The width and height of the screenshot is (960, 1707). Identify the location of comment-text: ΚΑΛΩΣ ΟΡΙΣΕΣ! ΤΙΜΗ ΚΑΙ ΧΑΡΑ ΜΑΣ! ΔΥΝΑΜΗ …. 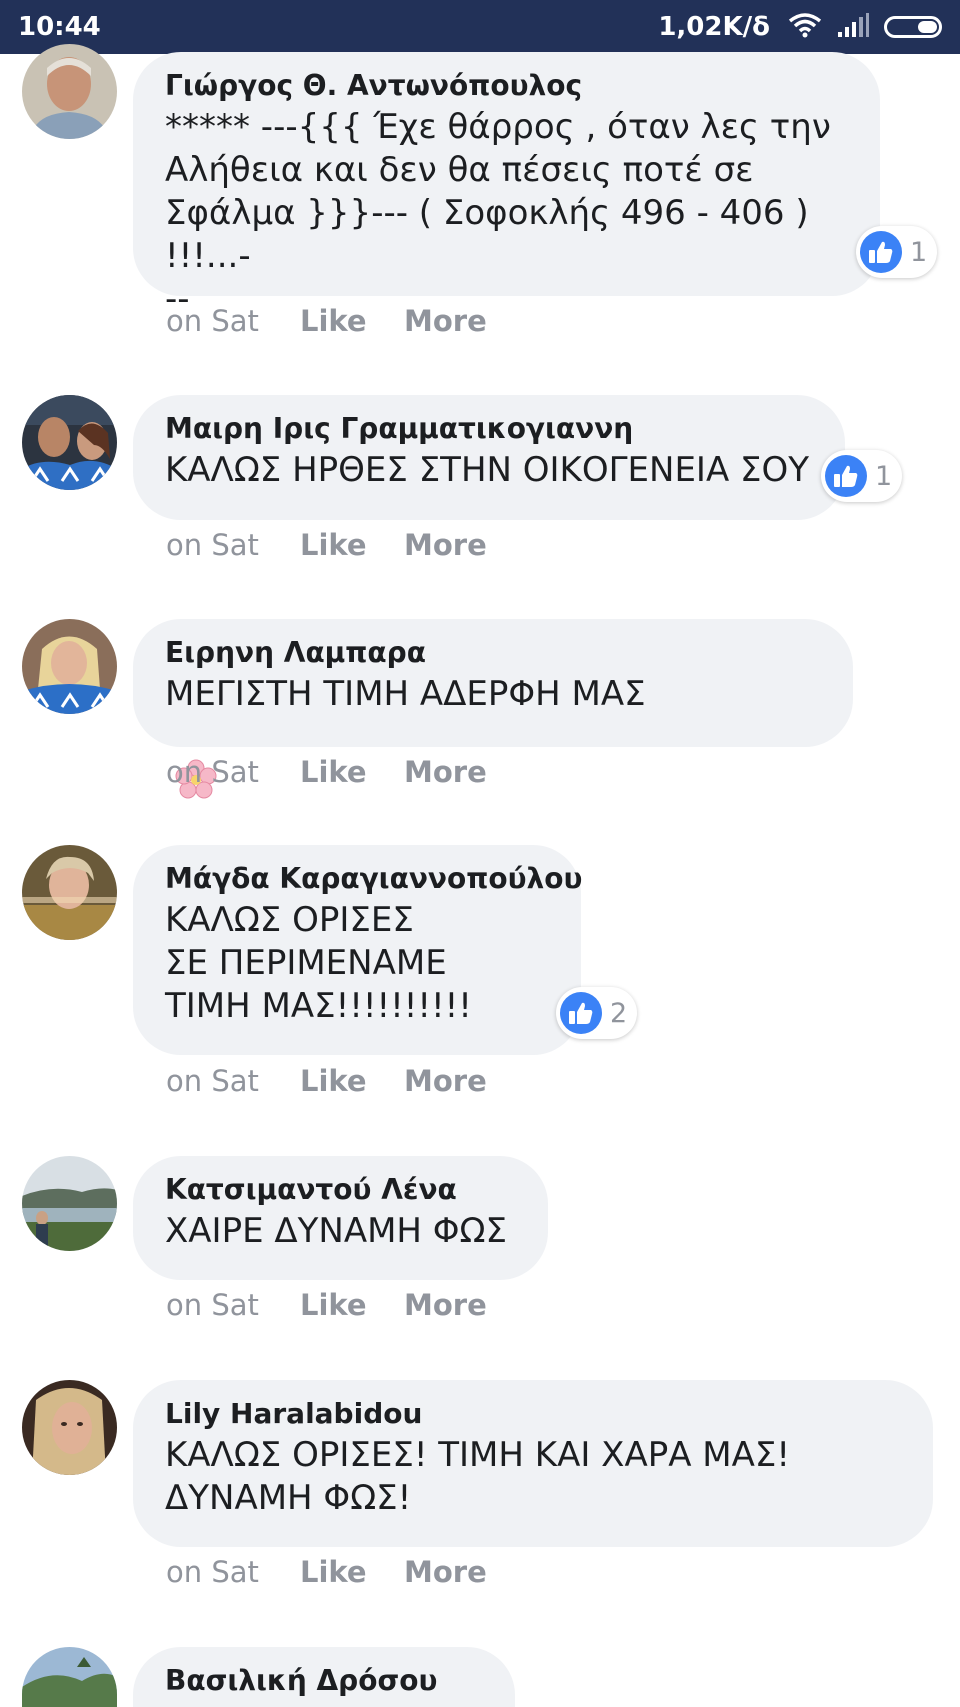
(477, 1476).